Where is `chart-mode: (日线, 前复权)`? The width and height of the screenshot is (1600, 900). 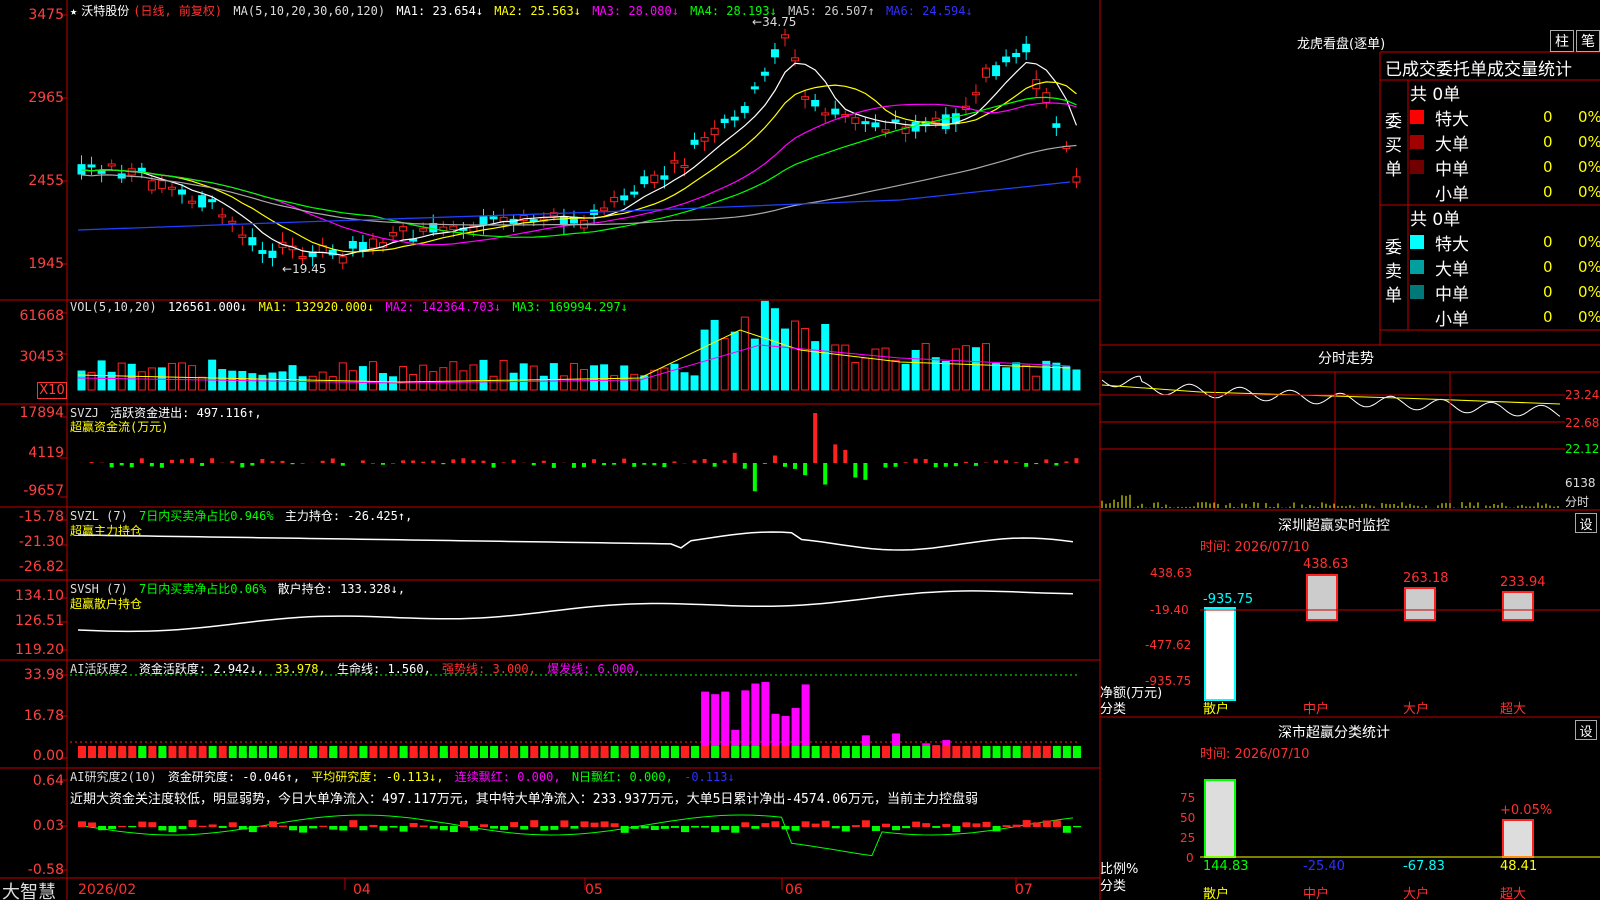
chart-mode: (日线, 前复权) is located at coordinates (177, 11).